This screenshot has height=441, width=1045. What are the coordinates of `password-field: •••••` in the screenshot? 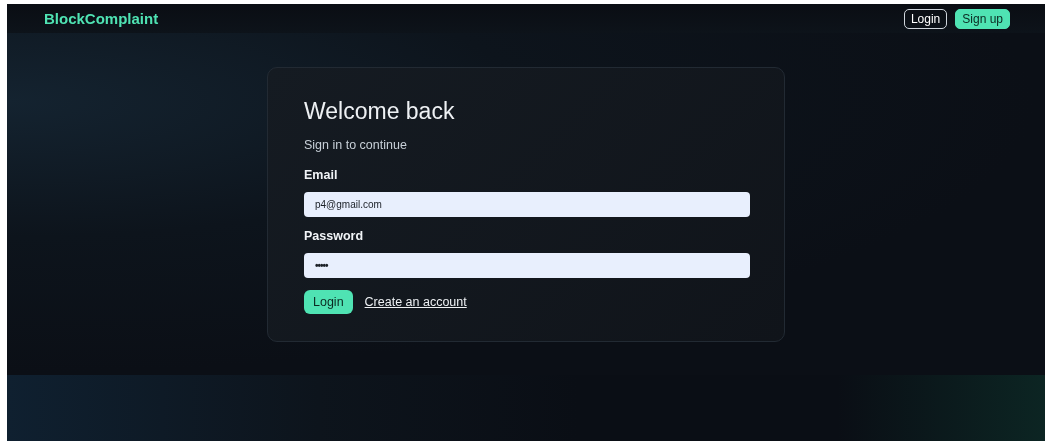 It's located at (527, 265).